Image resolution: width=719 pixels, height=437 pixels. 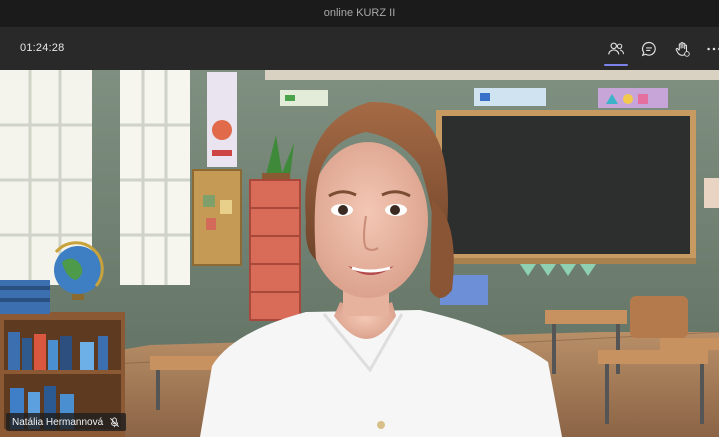 I want to click on participant-name-tag: Natália Hermannová, so click(x=66, y=422).